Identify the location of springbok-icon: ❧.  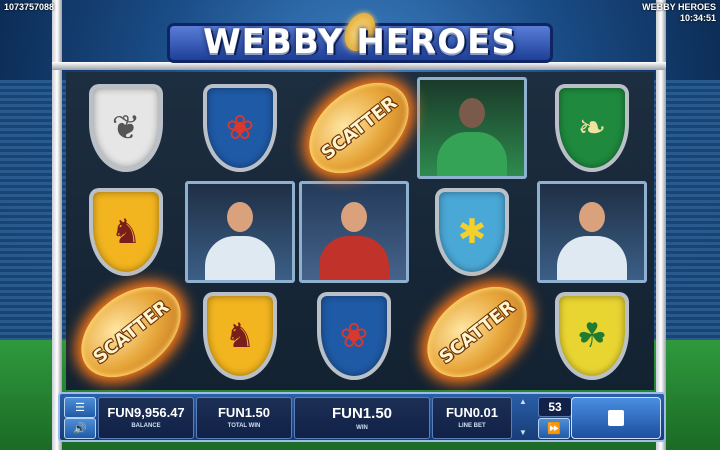
(592, 128).